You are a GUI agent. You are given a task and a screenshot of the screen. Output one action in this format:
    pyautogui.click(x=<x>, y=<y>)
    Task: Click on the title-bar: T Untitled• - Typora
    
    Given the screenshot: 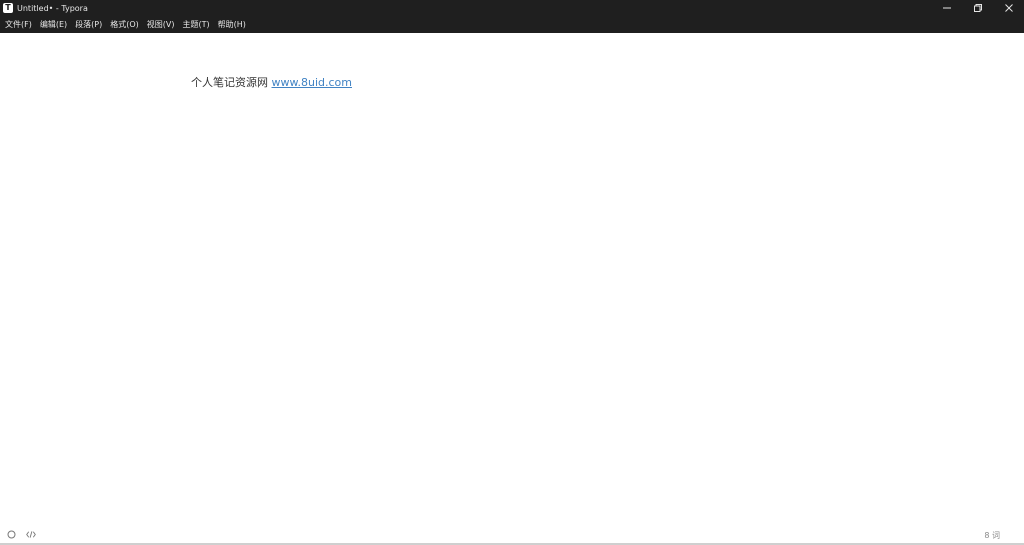 What is the action you would take?
    pyautogui.click(x=512, y=8)
    